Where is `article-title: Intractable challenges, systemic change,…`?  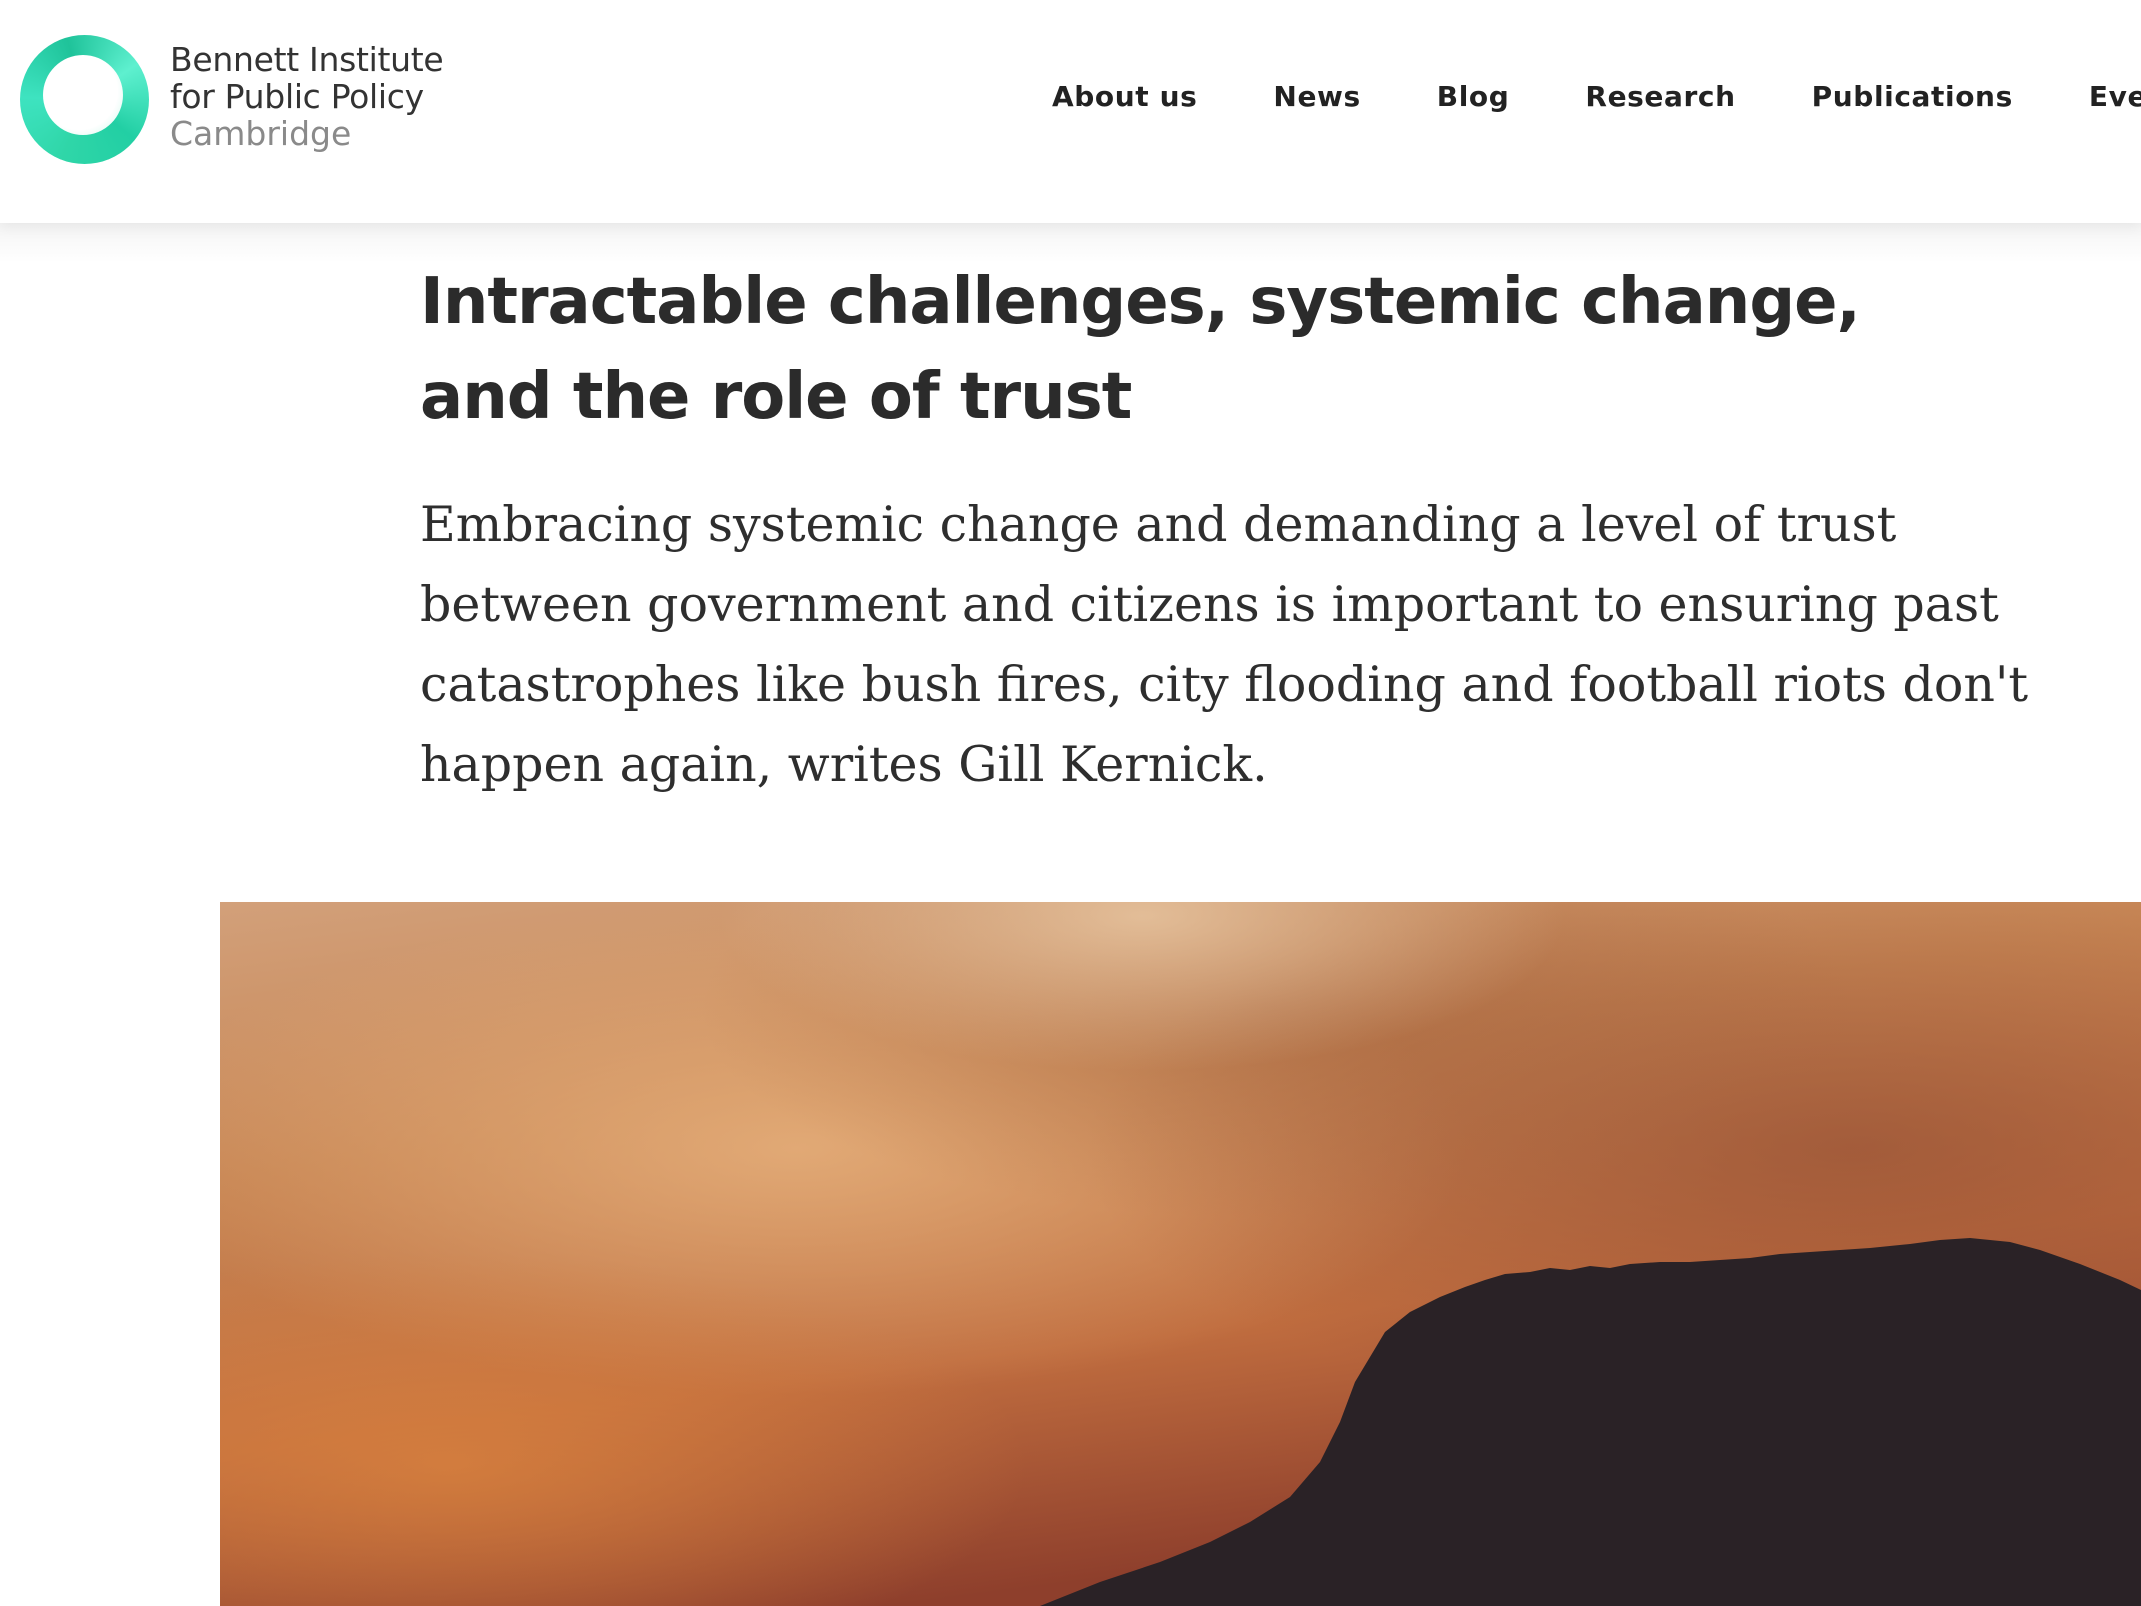
article-title: Intractable challenges, systemic change,… is located at coordinates (1140, 349).